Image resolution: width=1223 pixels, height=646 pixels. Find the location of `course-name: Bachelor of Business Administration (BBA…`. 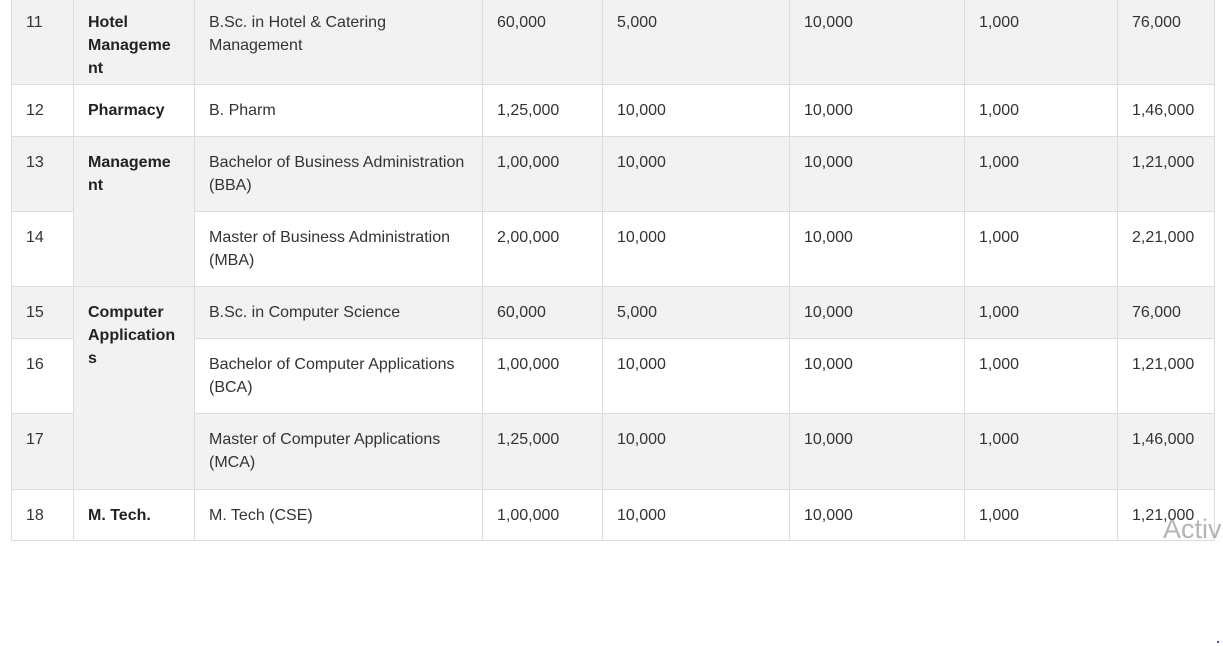

course-name: Bachelor of Business Administration (BBA… is located at coordinates (338, 174).